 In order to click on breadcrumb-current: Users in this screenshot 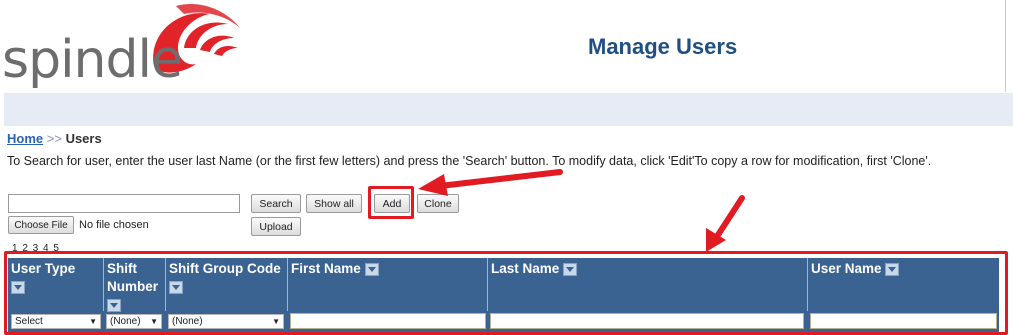, I will do `click(83, 138)`.